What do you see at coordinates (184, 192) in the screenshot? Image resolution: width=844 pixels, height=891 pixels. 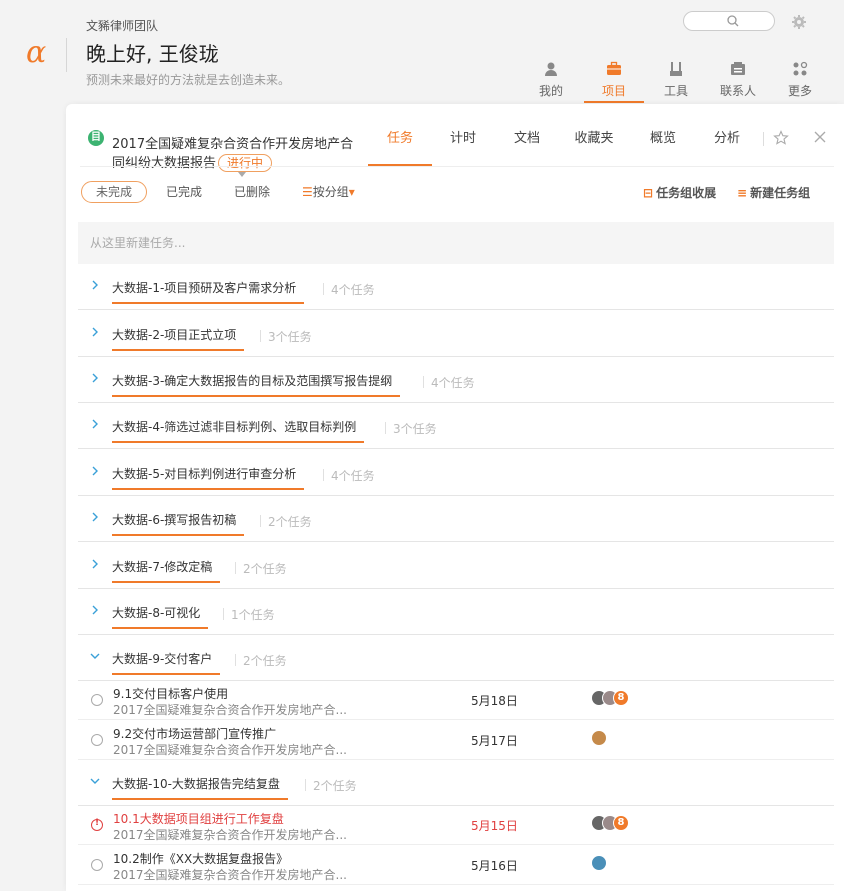 I see `filter-completed: 已完成` at bounding box center [184, 192].